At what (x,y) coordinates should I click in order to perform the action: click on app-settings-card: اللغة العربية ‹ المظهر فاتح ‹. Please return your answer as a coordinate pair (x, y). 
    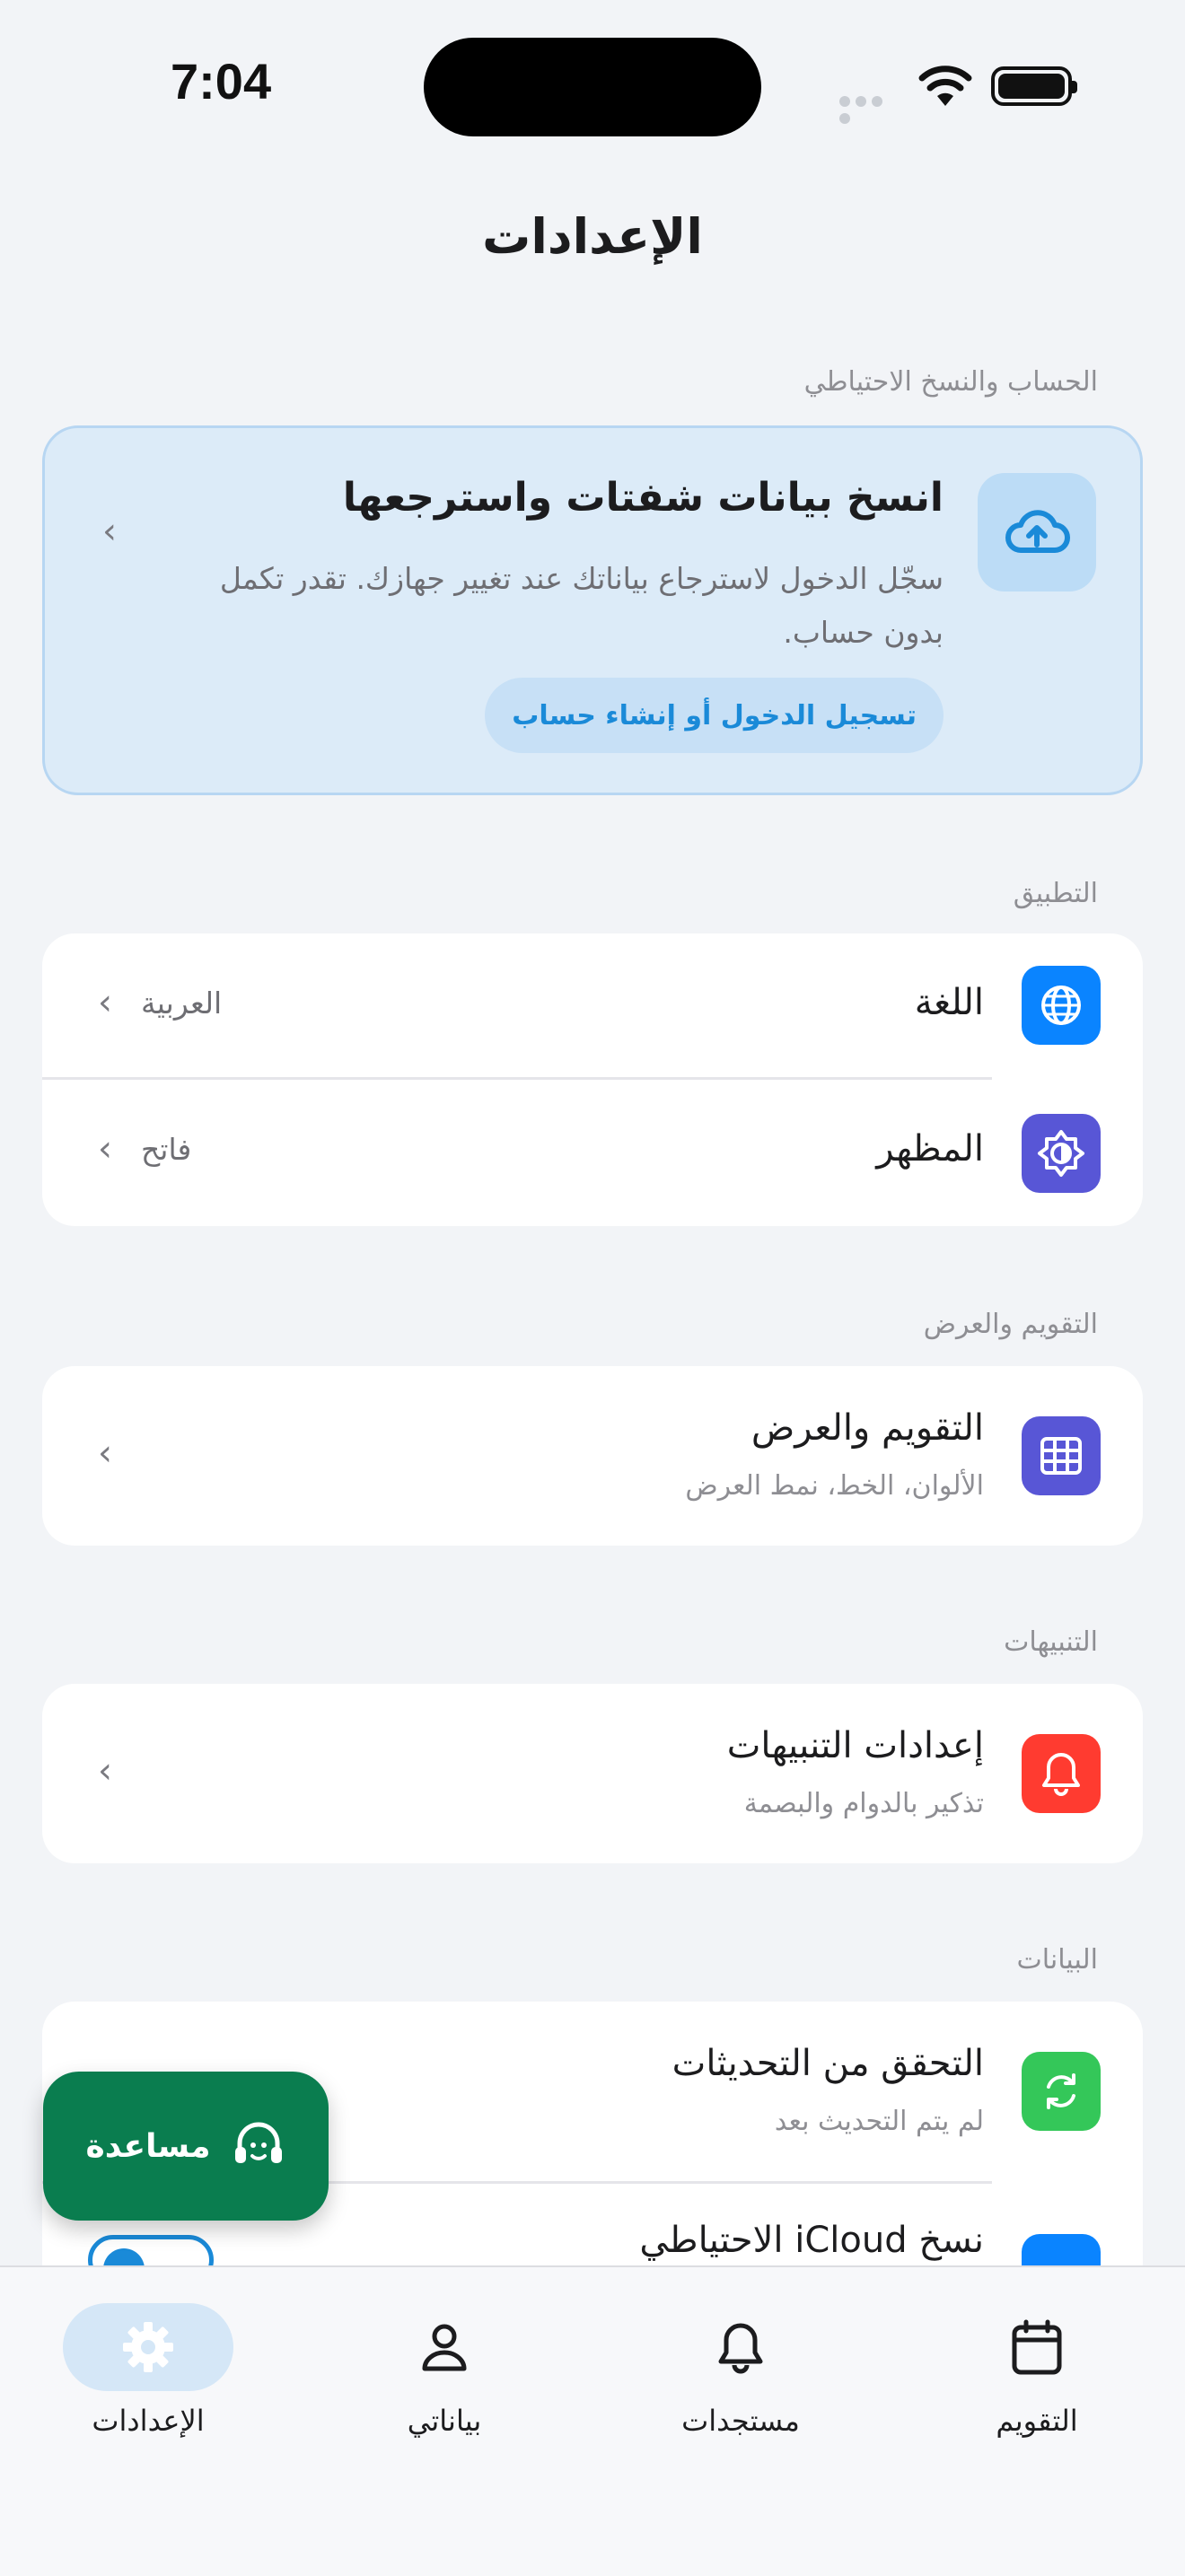
    Looking at the image, I should click on (592, 1079).